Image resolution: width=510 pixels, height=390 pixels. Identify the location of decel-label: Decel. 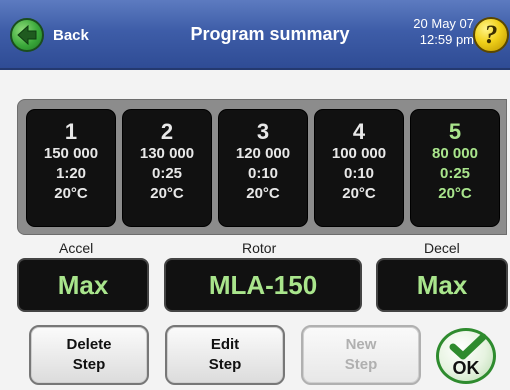
(442, 248).